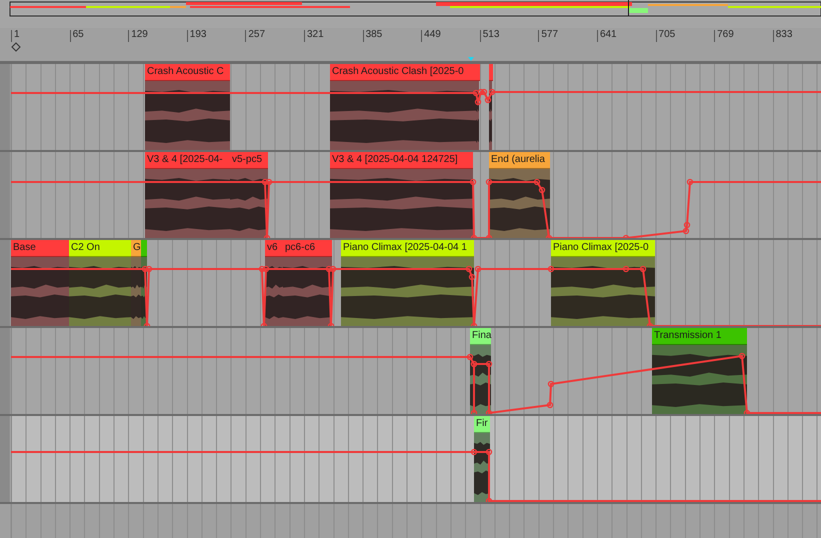 This screenshot has width=821, height=538. What do you see at coordinates (549, 35) in the screenshot?
I see `ruler-number: 577` at bounding box center [549, 35].